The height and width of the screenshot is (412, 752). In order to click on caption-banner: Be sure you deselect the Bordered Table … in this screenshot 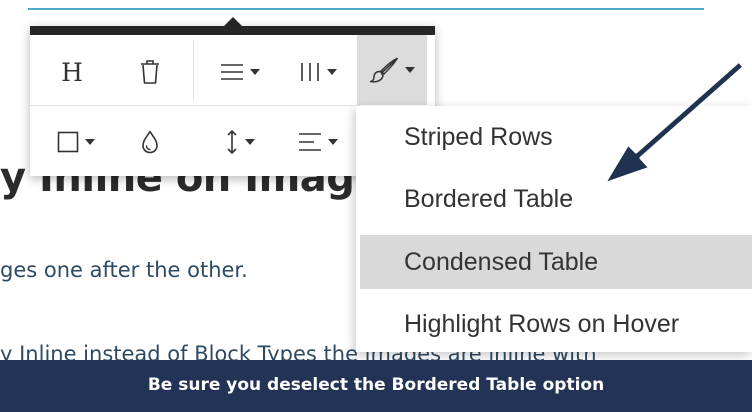, I will do `click(376, 386)`.